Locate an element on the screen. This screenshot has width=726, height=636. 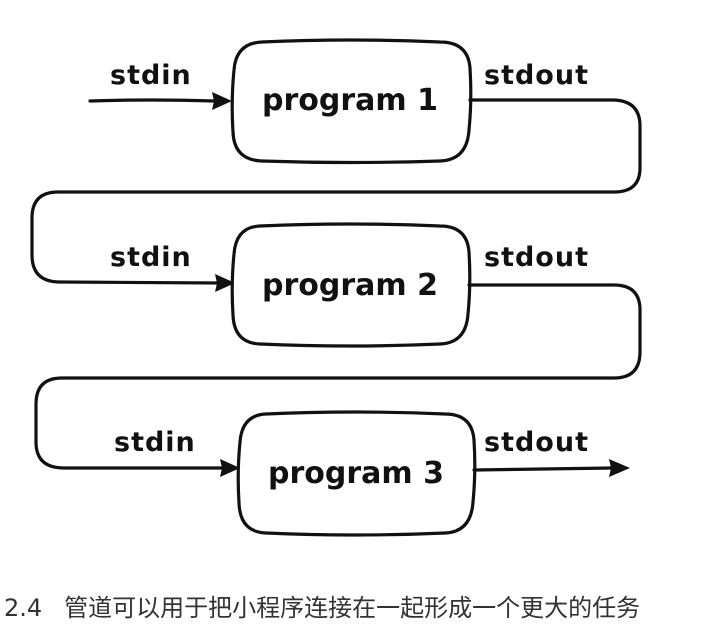
figure-caption: 2.4 管道可以用于把小程序连接在一起形成一个更大的任务 is located at coordinates (363, 608).